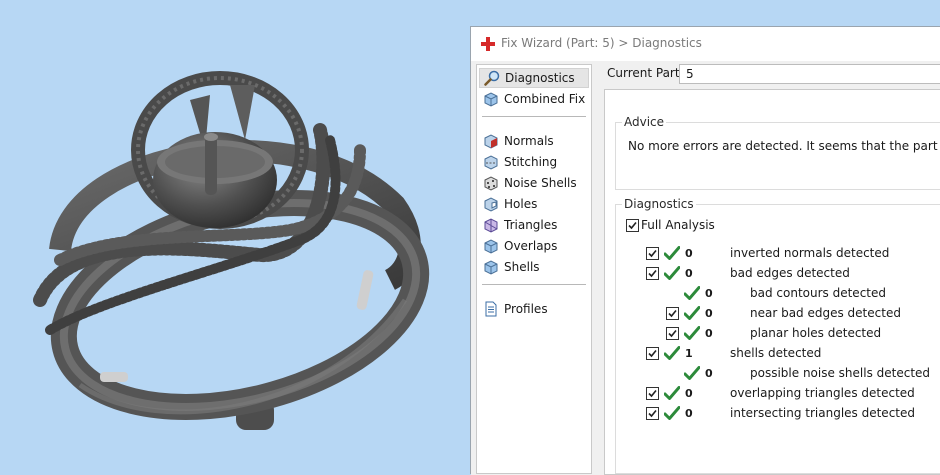  Describe the element at coordinates (659, 204) in the screenshot. I see `diagnostics-title: Diagnostics` at that location.